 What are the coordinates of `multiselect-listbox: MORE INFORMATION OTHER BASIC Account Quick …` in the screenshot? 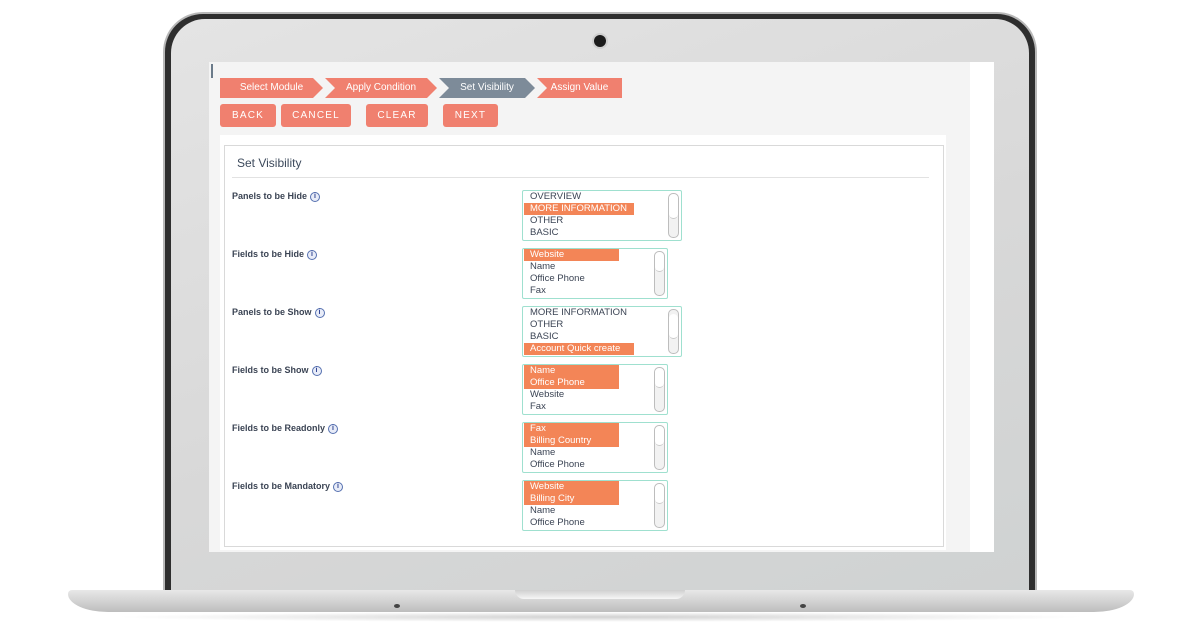 It's located at (602, 331).